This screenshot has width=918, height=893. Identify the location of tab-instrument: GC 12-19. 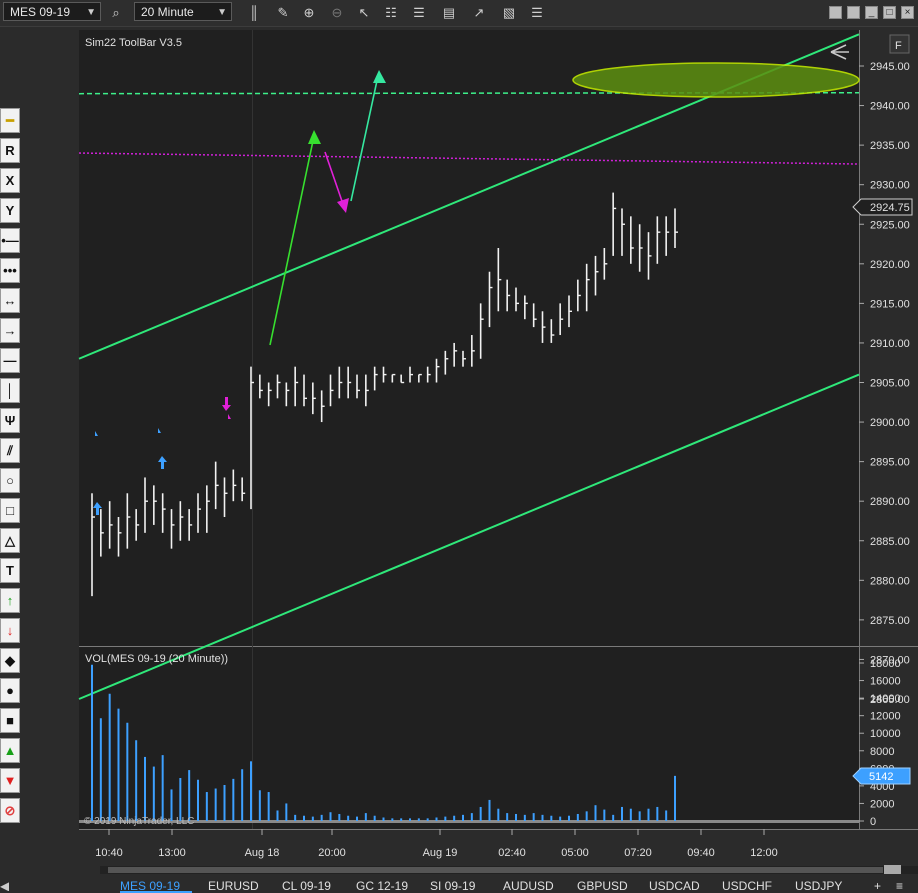
(387, 885).